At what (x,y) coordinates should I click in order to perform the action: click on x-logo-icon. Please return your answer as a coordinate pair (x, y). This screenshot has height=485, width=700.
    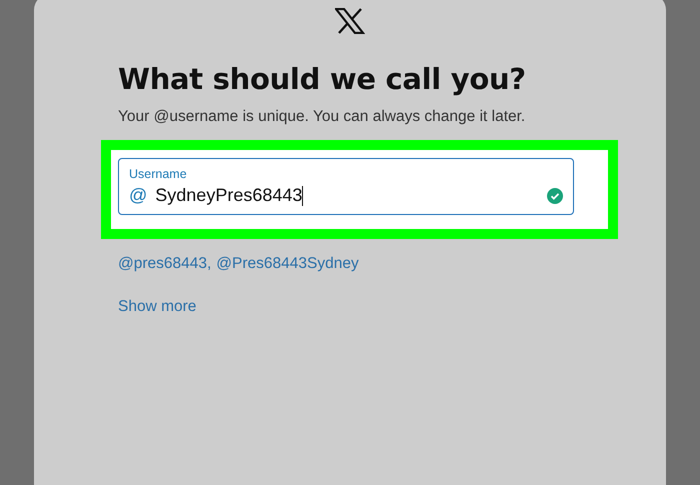
    Looking at the image, I should click on (350, 21).